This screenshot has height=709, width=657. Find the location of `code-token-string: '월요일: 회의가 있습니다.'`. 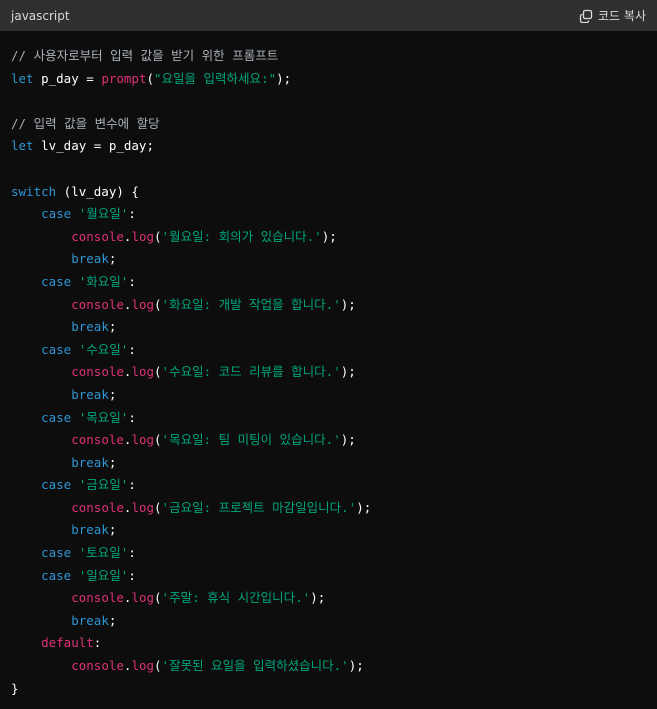

code-token-string: '월요일: 회의가 있습니다.' is located at coordinates (241, 236).